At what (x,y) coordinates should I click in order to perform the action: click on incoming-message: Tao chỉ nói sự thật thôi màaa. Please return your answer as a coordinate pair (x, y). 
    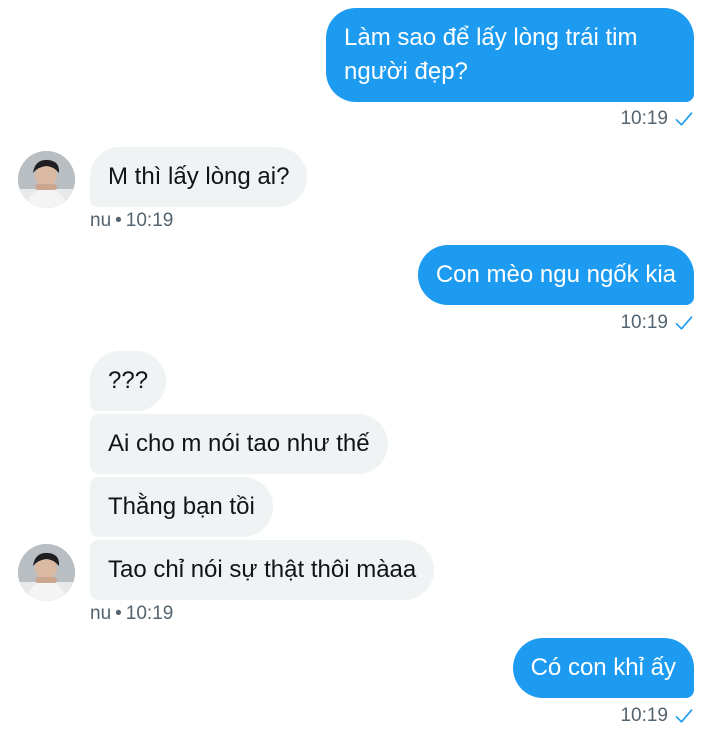
    Looking at the image, I should click on (262, 570).